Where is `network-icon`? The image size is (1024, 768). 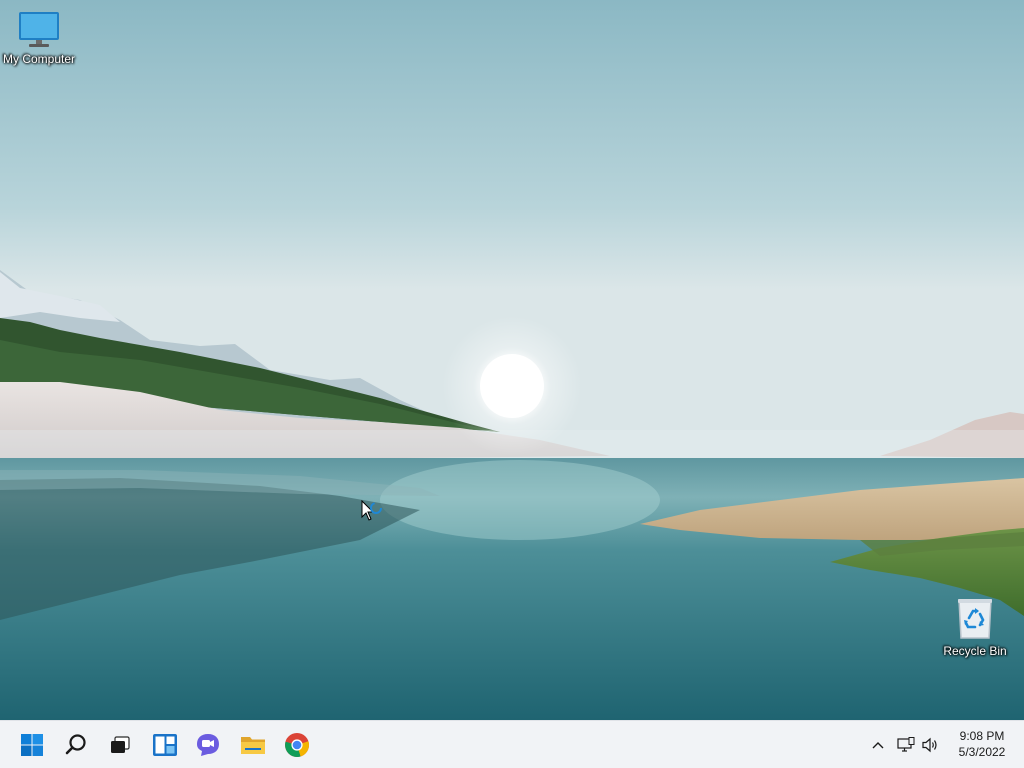 network-icon is located at coordinates (906, 744).